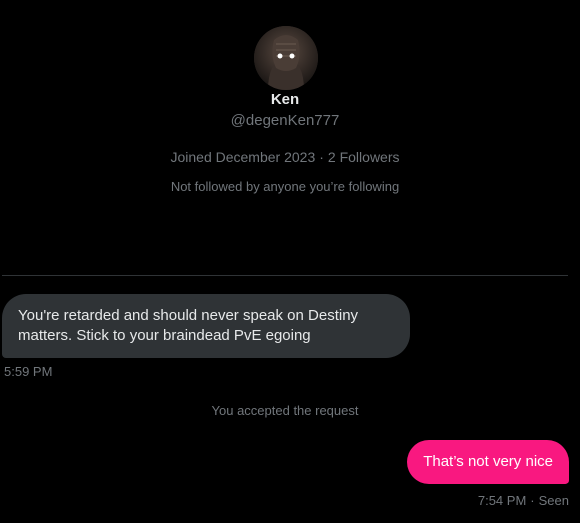  What do you see at coordinates (285, 275) in the screenshot?
I see `divider` at bounding box center [285, 275].